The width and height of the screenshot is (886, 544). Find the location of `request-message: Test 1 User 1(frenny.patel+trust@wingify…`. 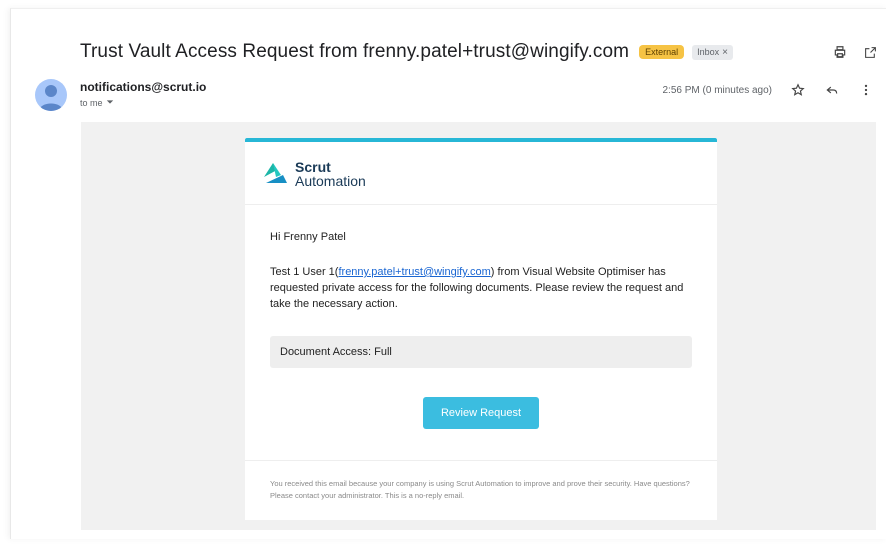

request-message: Test 1 User 1(frenny.patel+trust@wingify… is located at coordinates (480, 288).